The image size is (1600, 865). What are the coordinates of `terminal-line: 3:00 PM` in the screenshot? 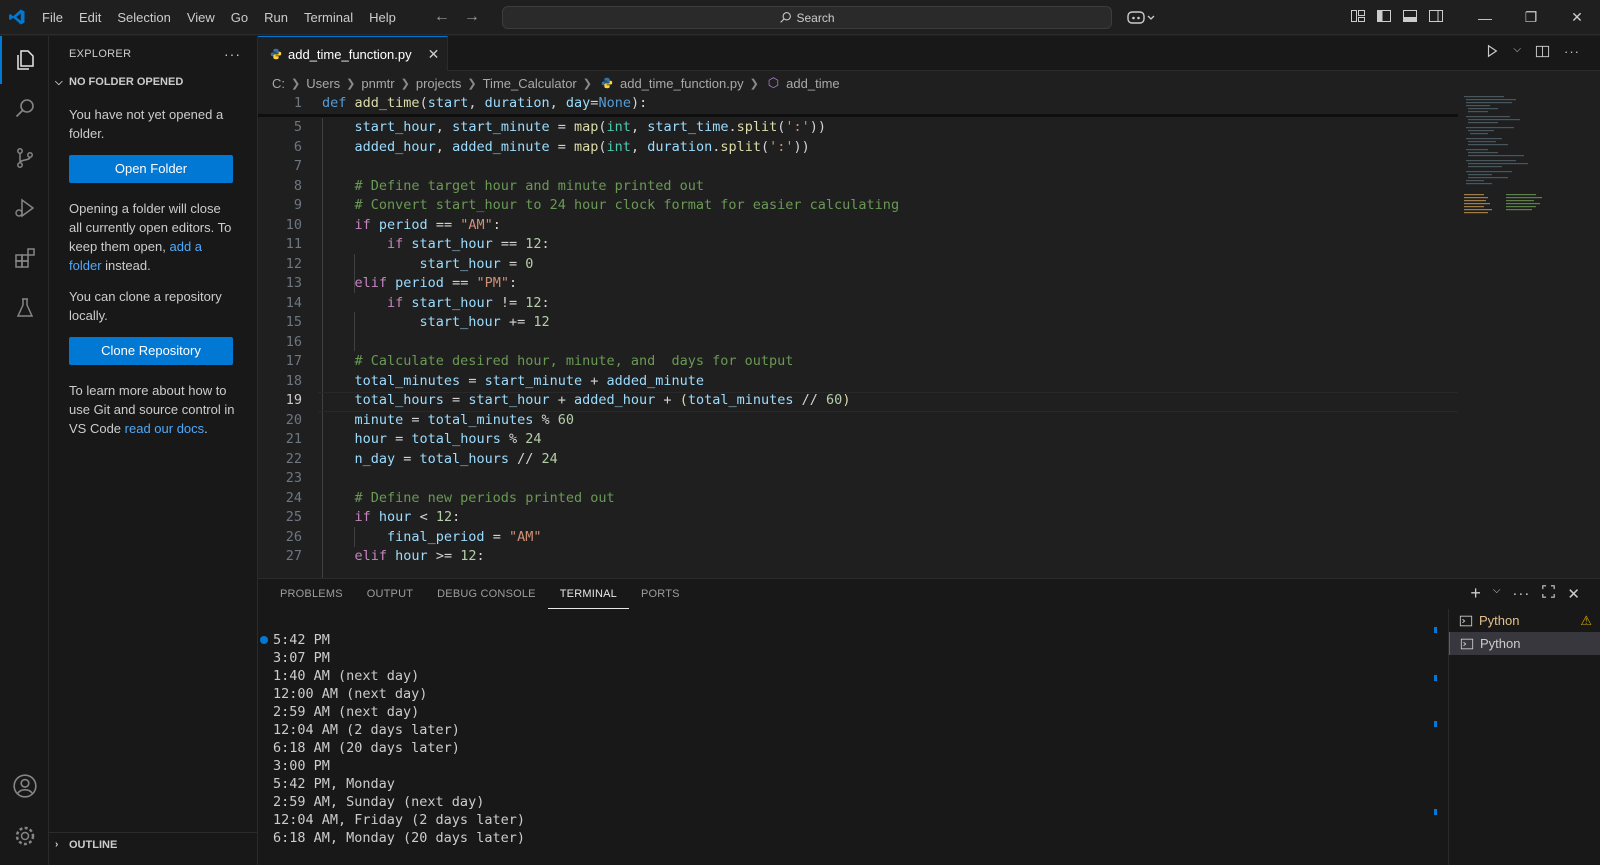 It's located at (301, 766).